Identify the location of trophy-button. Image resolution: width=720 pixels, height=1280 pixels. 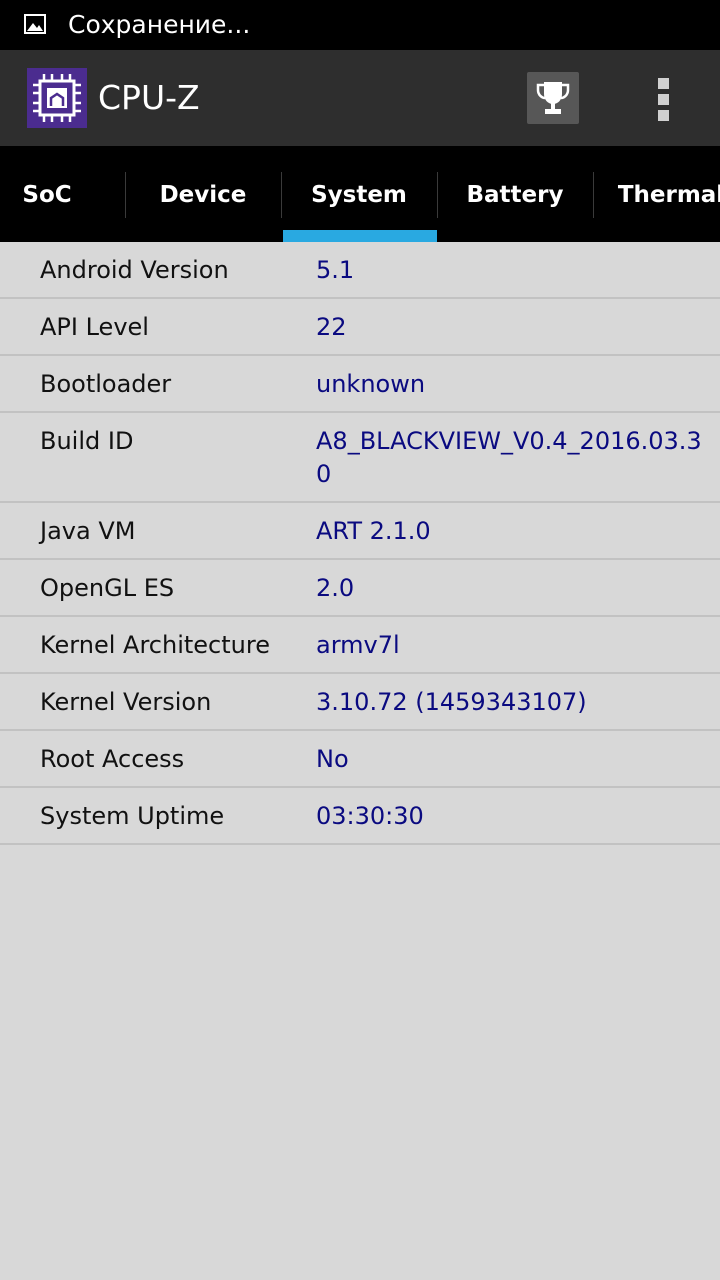
(553, 98).